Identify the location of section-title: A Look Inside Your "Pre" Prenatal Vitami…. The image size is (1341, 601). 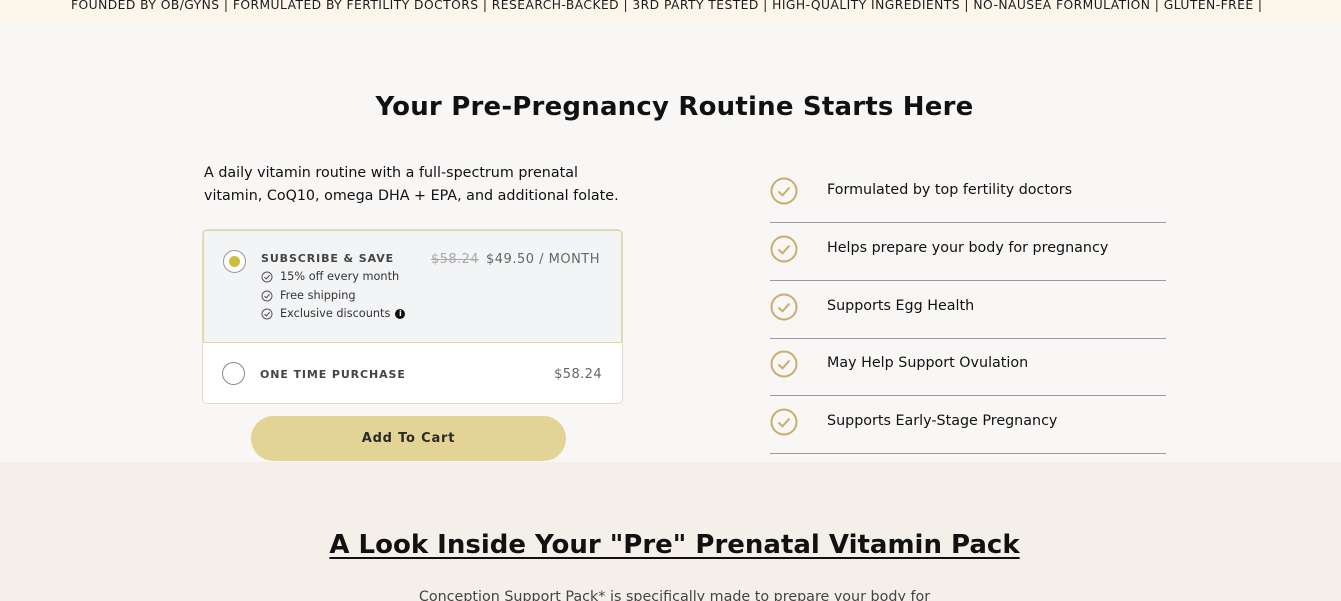
(670, 545).